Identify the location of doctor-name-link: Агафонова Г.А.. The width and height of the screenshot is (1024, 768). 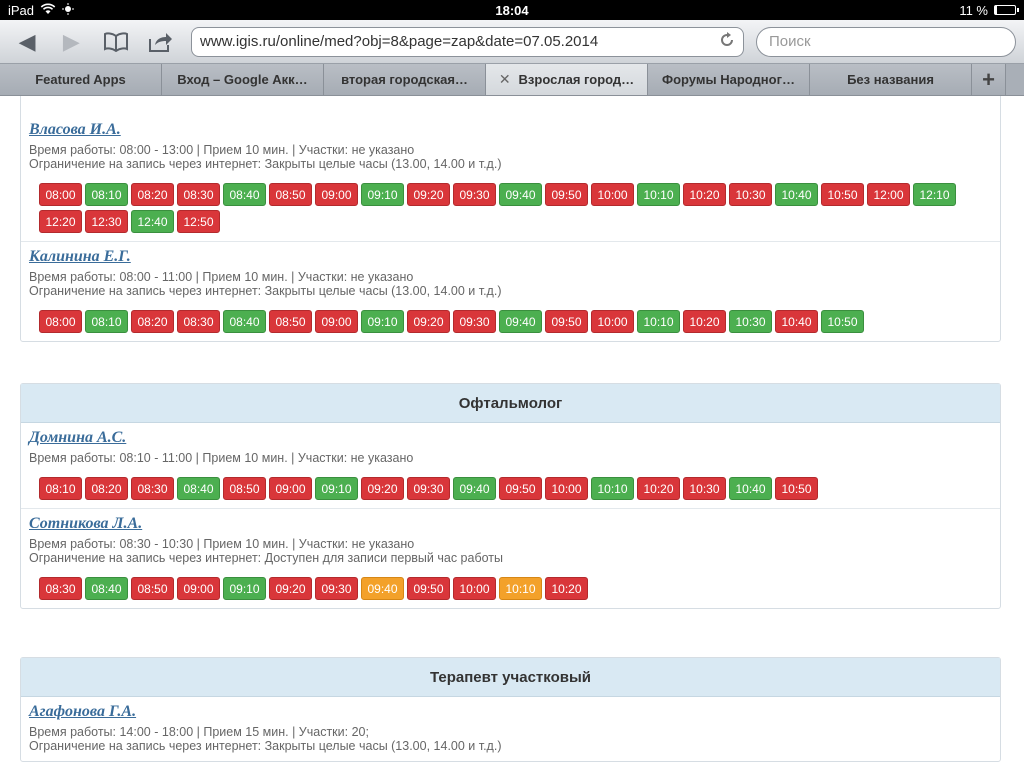
(510, 712).